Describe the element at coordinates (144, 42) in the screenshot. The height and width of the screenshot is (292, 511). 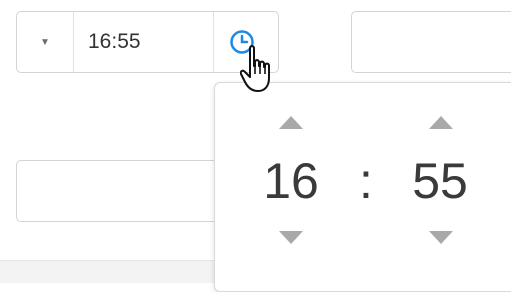
I see `time-input-value: 16:55` at that location.